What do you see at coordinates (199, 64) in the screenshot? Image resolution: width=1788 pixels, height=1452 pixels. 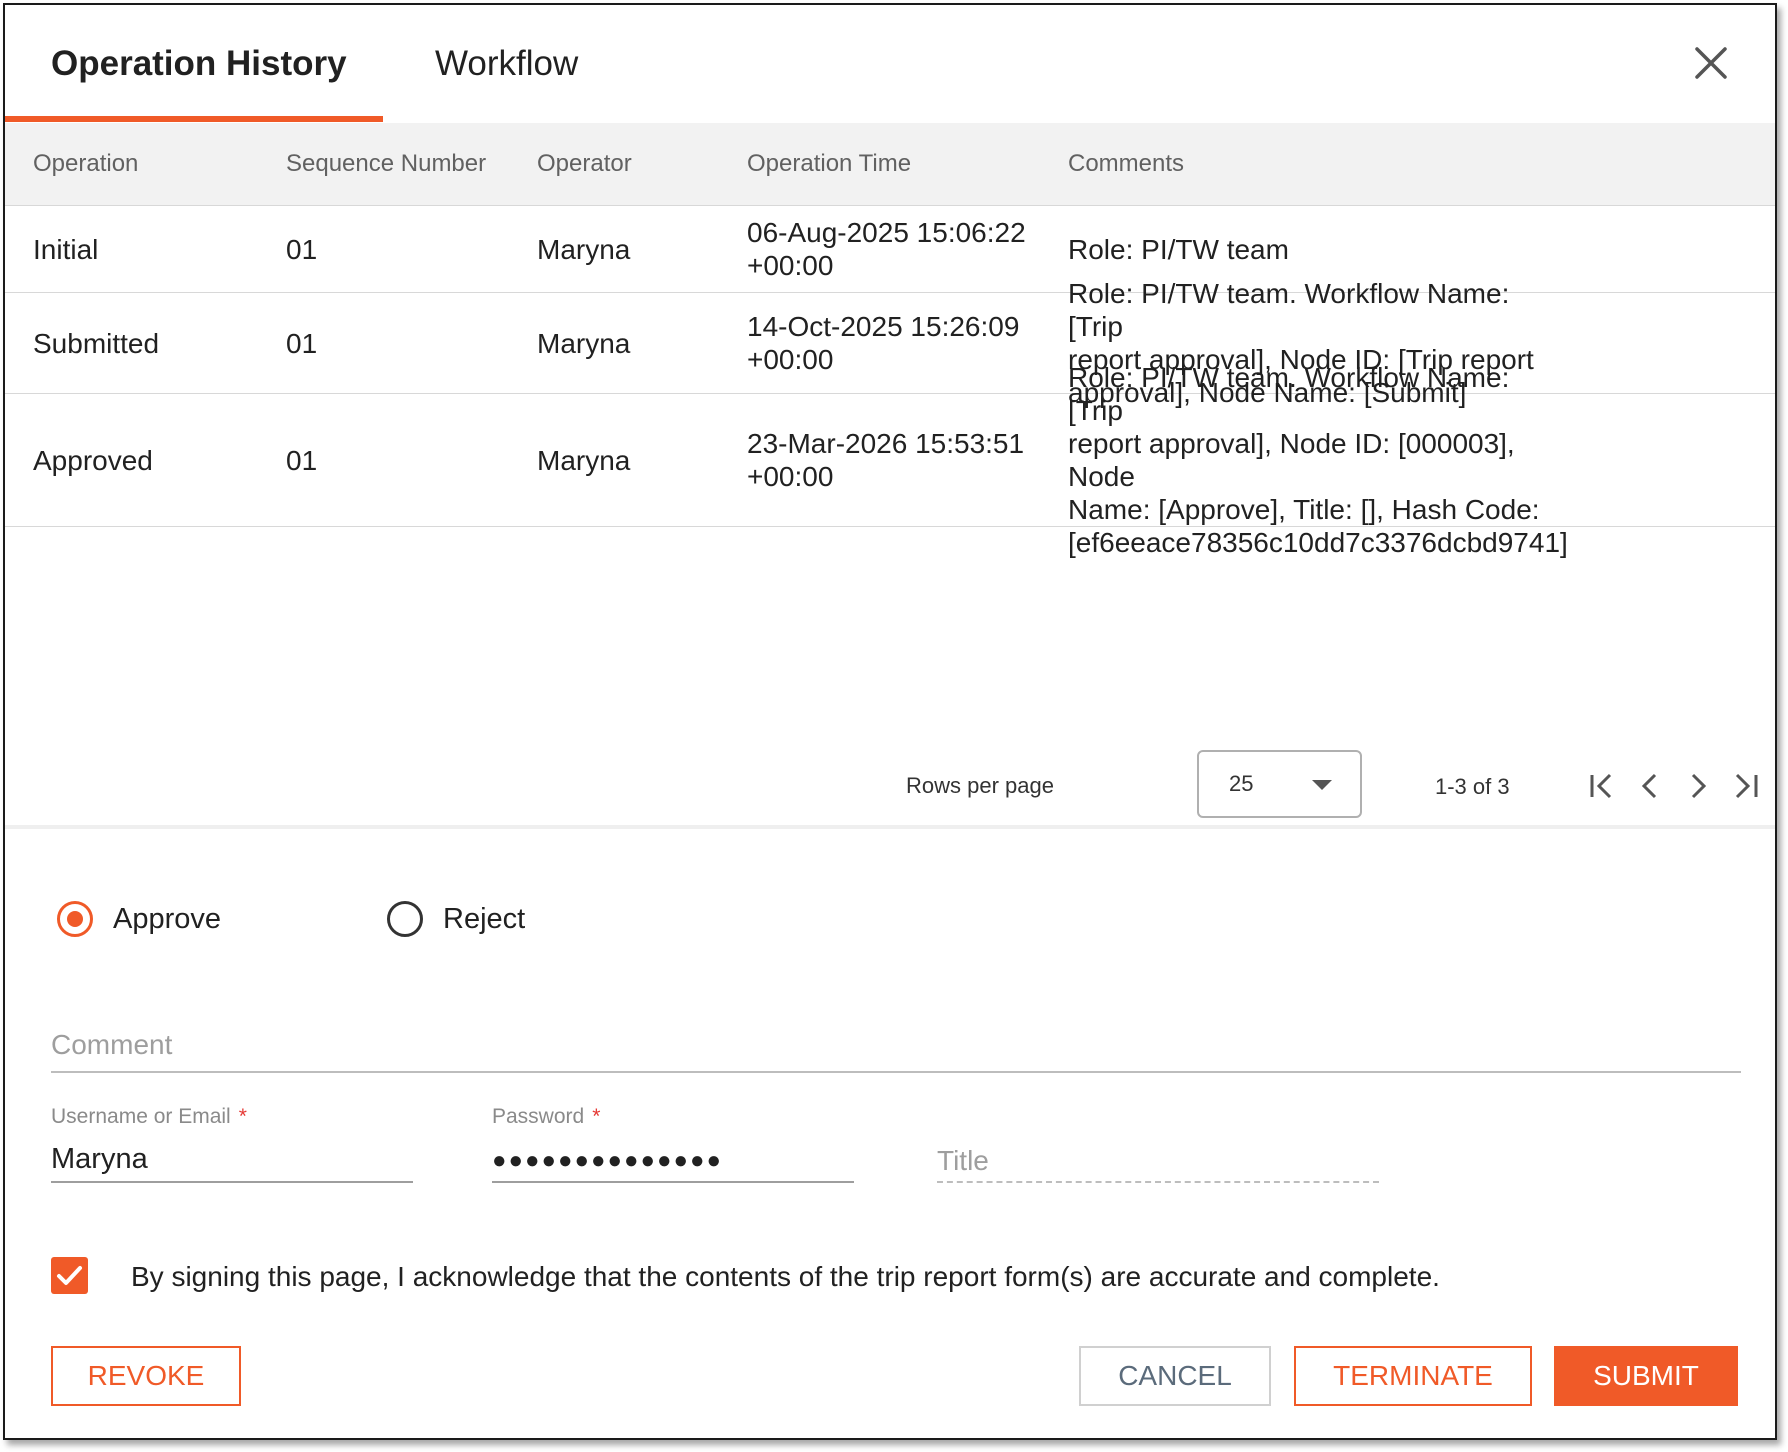 I see `tab-operation-history: Operation History` at bounding box center [199, 64].